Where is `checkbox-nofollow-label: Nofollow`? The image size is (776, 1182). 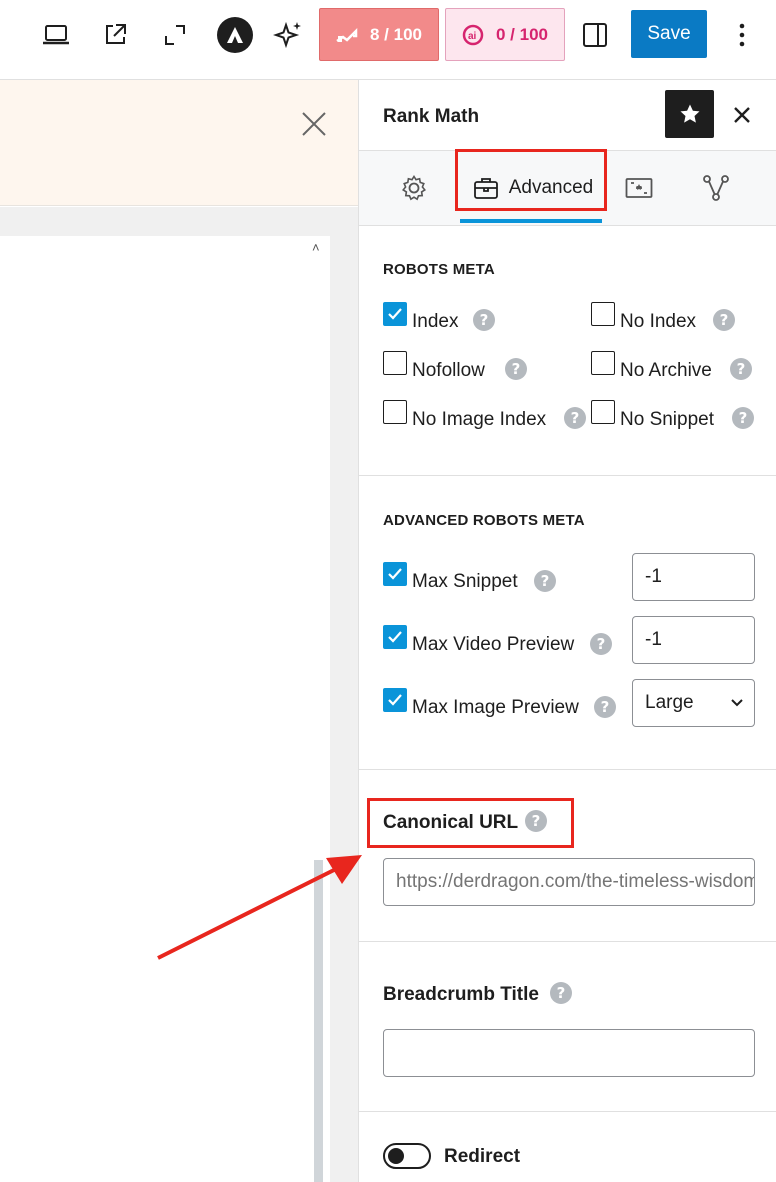
checkbox-nofollow-label: Nofollow is located at coordinates (448, 370).